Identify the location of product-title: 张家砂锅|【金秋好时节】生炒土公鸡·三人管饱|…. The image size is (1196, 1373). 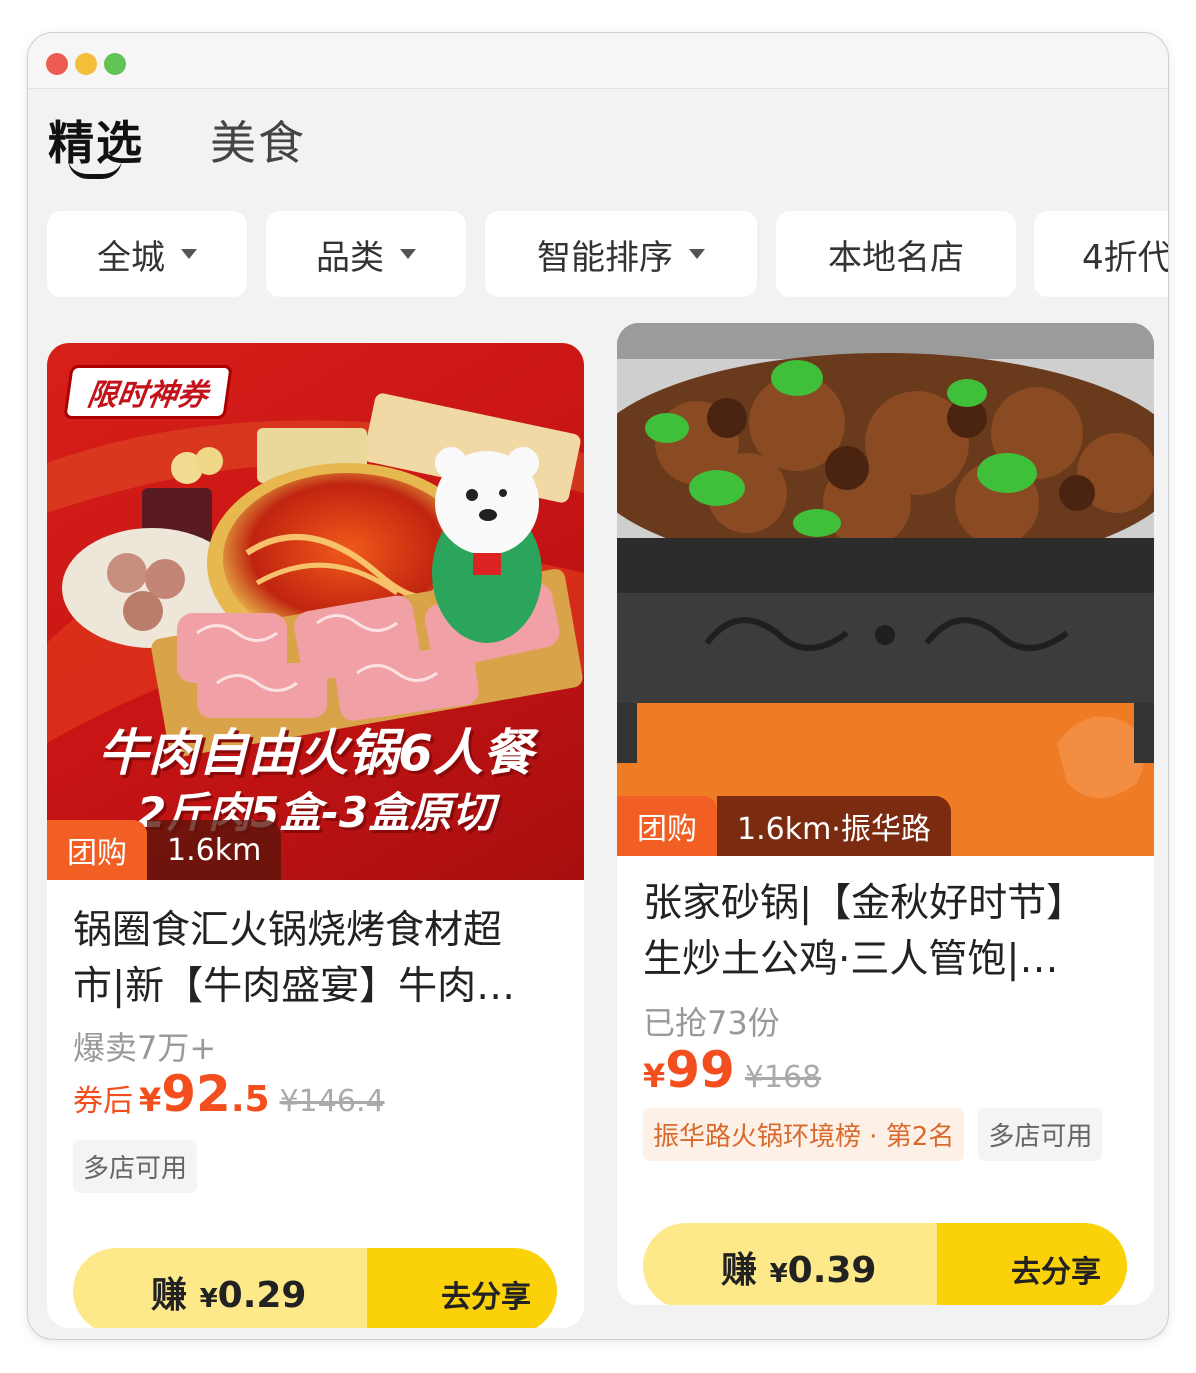
(883, 933).